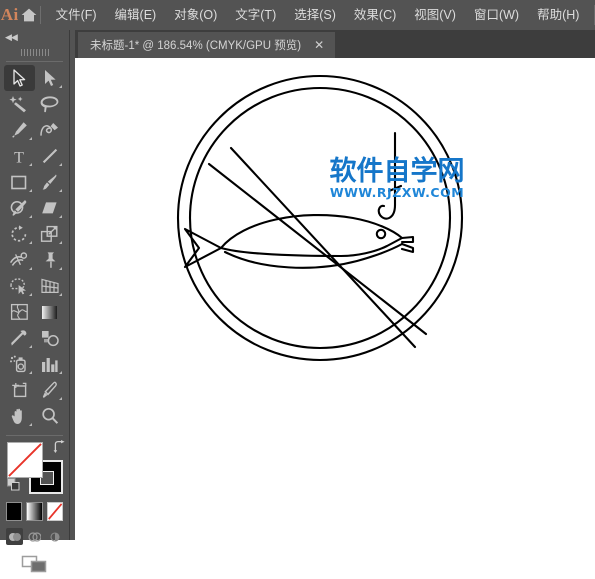  What do you see at coordinates (50, 182) in the screenshot?
I see `paintbrush-tool` at bounding box center [50, 182].